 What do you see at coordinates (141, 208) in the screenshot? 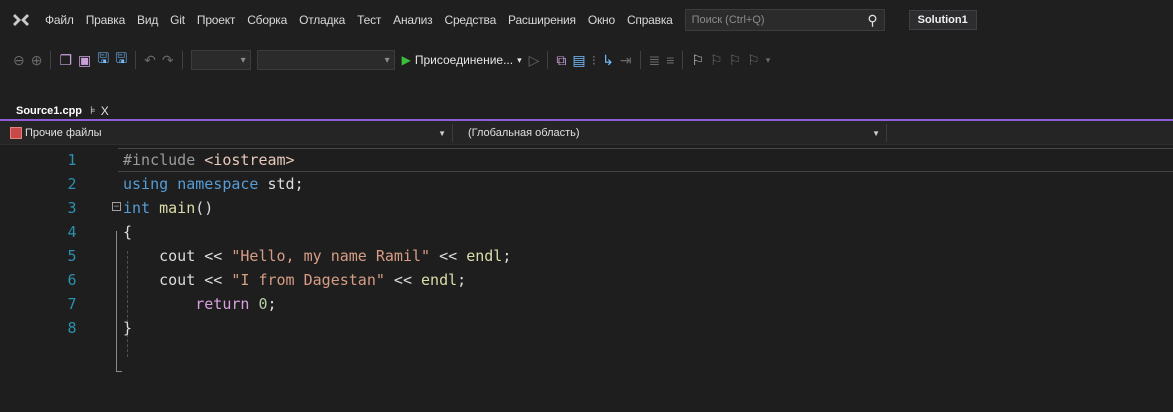
I see `code-token: int` at bounding box center [141, 208].